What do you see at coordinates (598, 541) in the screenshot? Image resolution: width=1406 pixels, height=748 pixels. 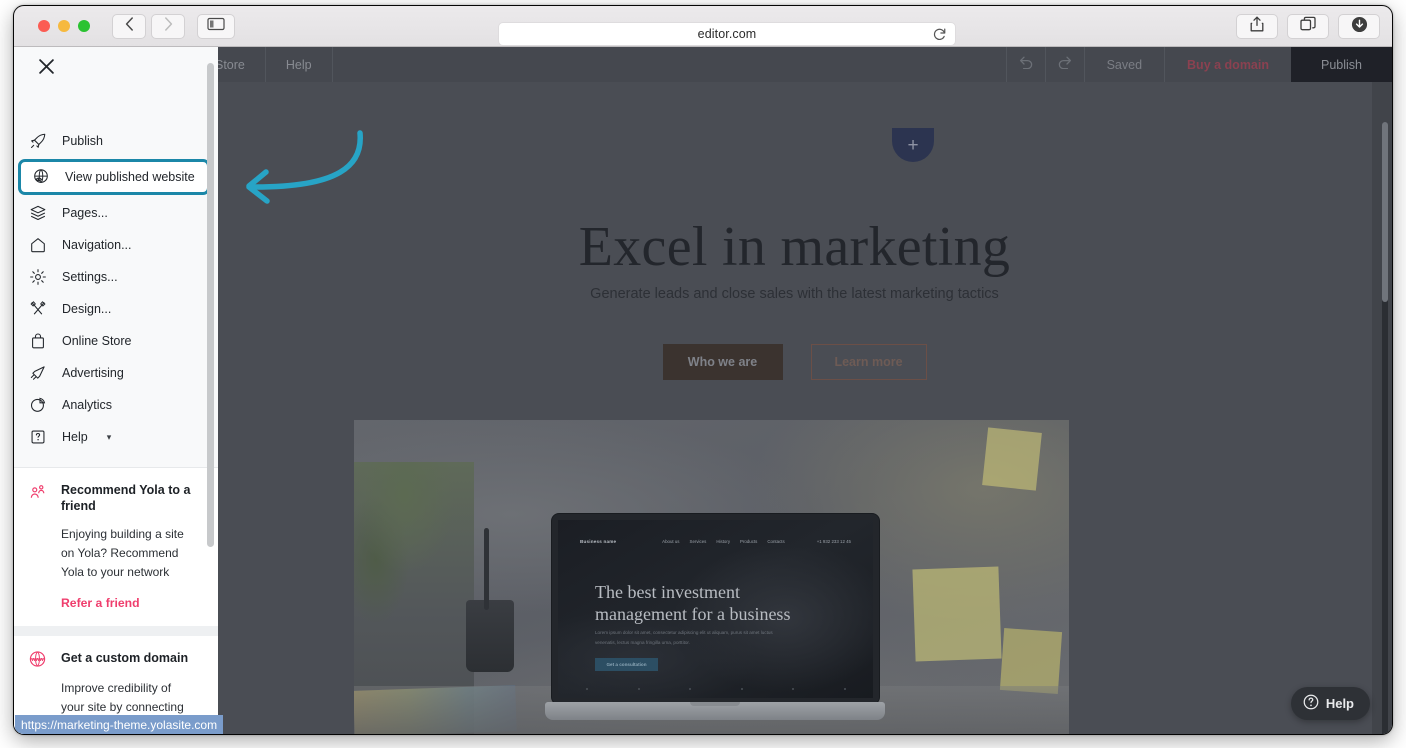 I see `screen-brand: Business name` at bounding box center [598, 541].